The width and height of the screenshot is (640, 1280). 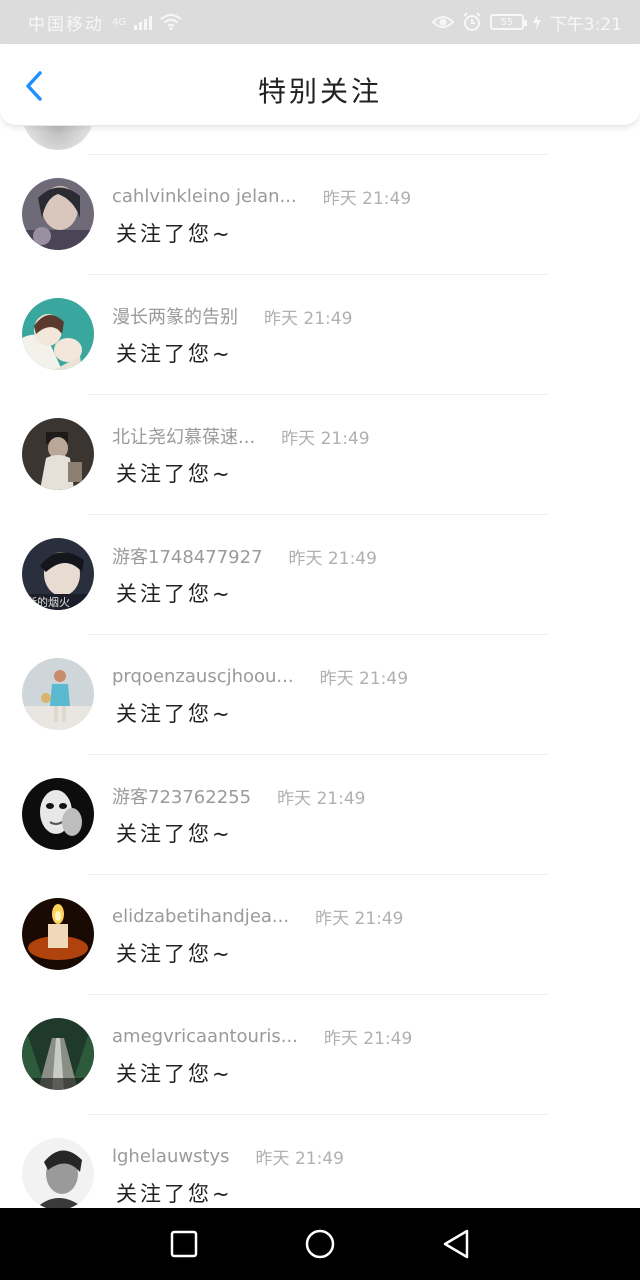 What do you see at coordinates (322, 1036) in the screenshot?
I see `name-line: amegvricaantouris... 昨天 21:49` at bounding box center [322, 1036].